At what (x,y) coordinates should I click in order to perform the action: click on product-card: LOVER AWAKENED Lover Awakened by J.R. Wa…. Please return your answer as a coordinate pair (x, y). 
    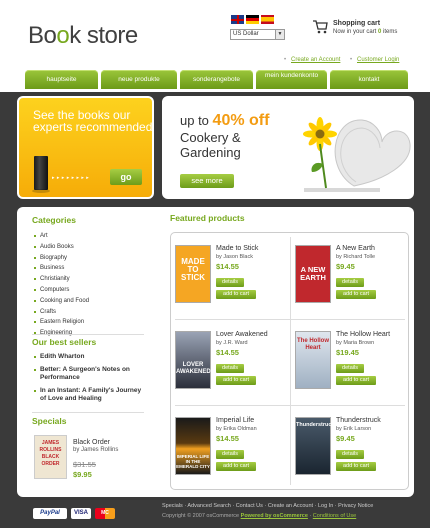
    Looking at the image, I should click on (230, 362).